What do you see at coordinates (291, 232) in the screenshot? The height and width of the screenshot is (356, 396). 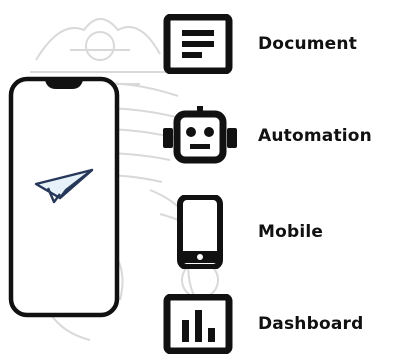 I see `feature-label-mobile: Mobile` at bounding box center [291, 232].